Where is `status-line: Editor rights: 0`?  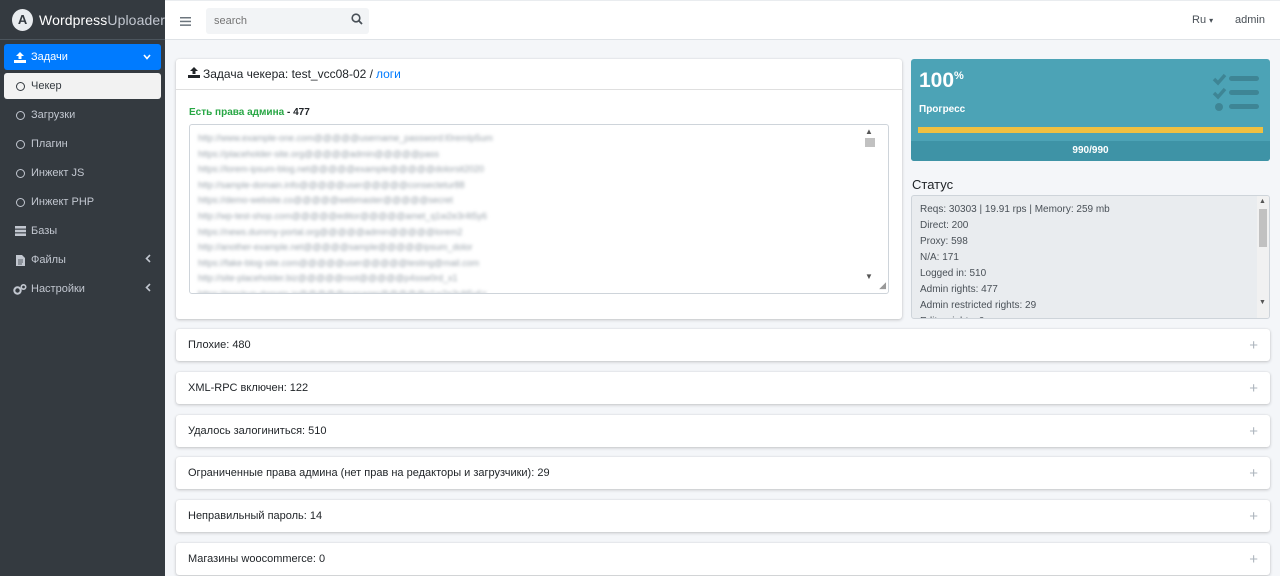 status-line: Editor rights: 0 is located at coordinates (1090, 316).